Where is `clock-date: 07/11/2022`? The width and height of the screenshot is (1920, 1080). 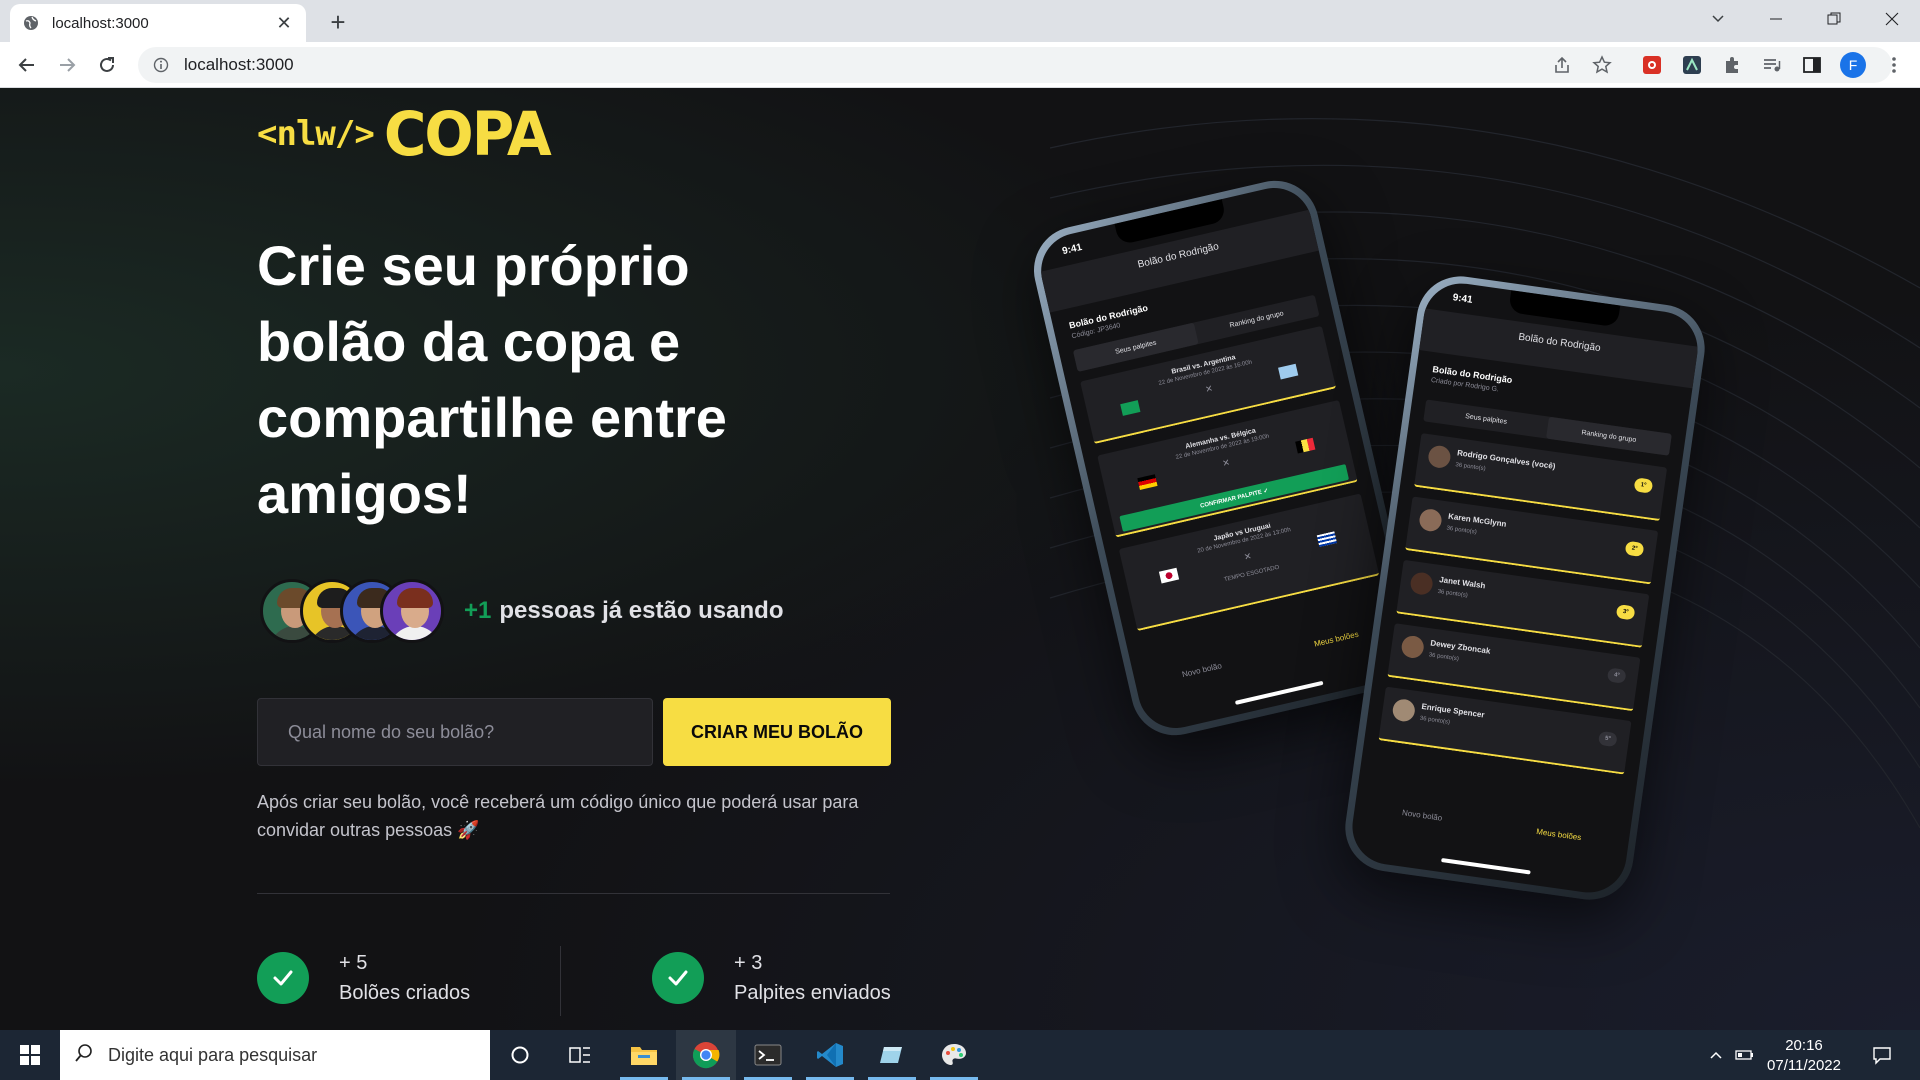 clock-date: 07/11/2022 is located at coordinates (1804, 1065).